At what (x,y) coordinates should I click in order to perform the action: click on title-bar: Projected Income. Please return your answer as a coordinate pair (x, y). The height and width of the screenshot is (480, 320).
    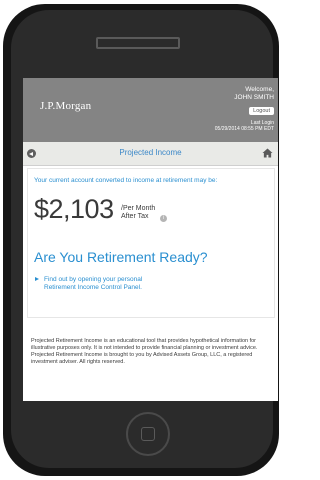
    Looking at the image, I should click on (150, 154).